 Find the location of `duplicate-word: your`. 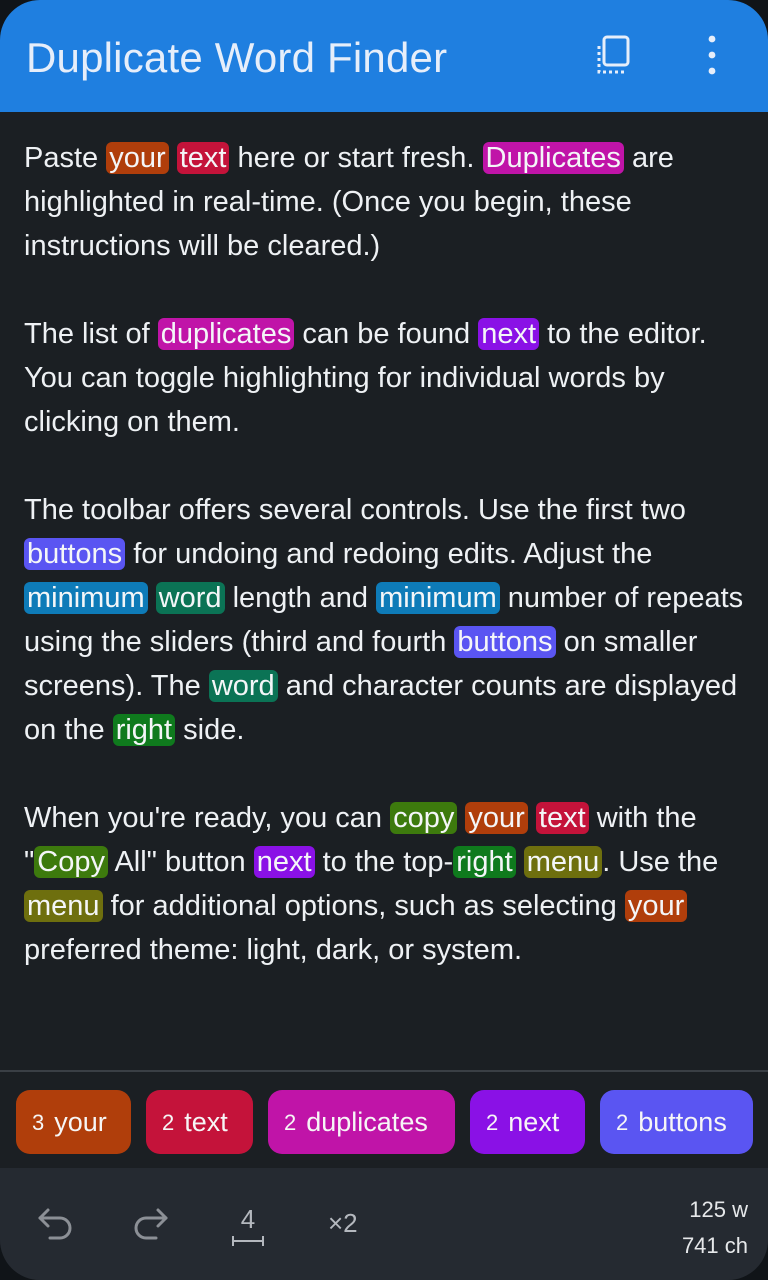

duplicate-word: your is located at coordinates (80, 1122).